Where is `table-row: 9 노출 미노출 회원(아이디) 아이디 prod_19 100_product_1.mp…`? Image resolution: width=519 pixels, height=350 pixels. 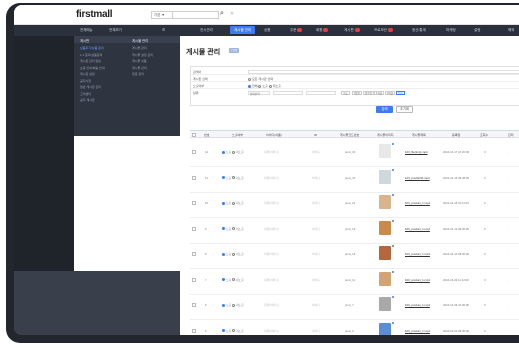
table-row: 9 노출 미노출 회원(아이디) 아이디 prod_19 100_product_1.mp… is located at coordinates (354, 230).